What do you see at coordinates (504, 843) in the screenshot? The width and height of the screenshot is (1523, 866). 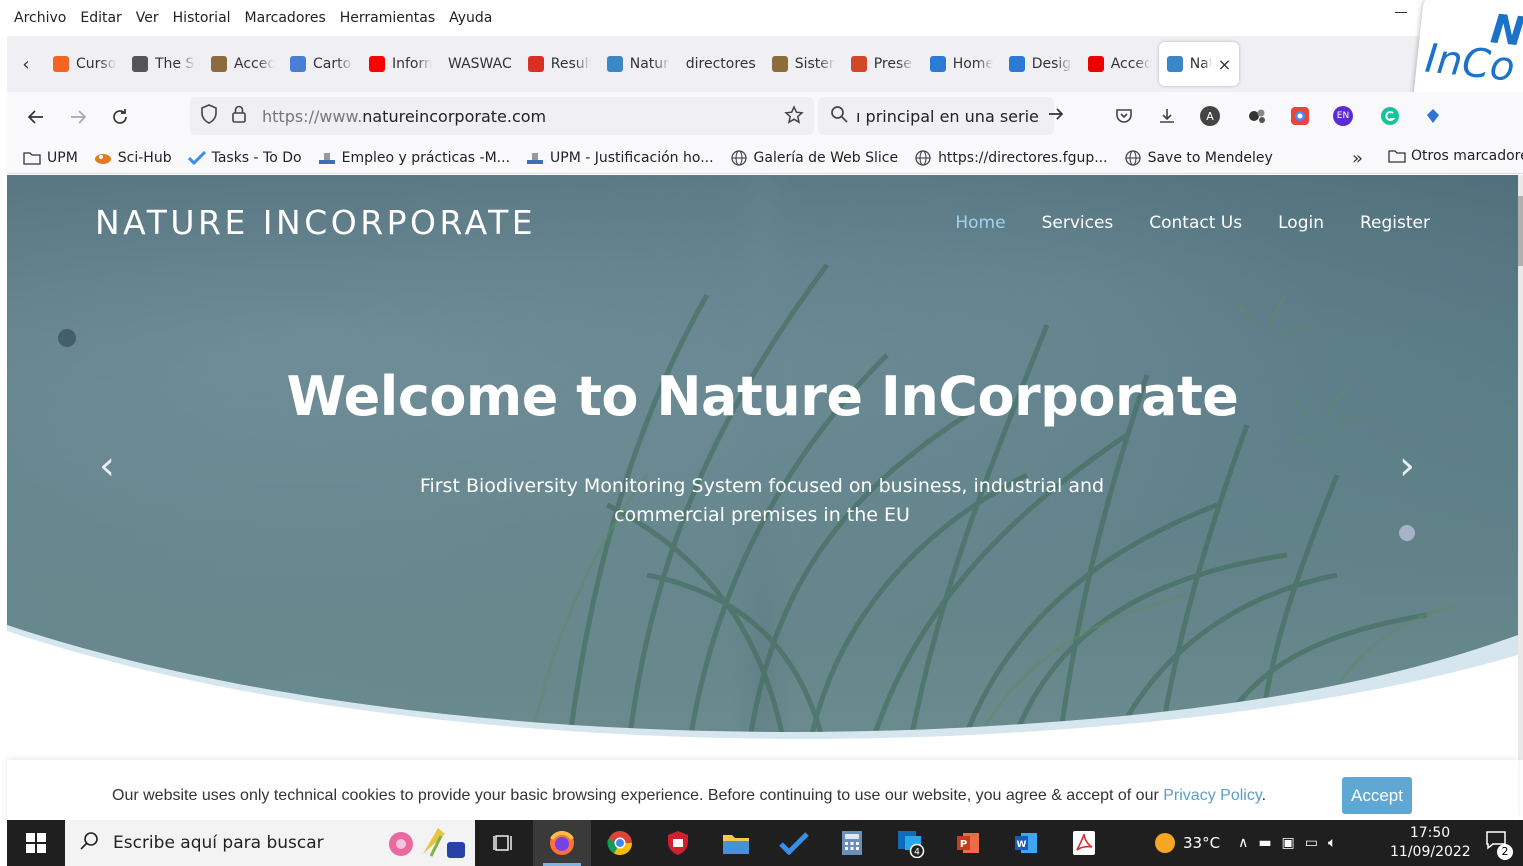 I see `task-view-button` at bounding box center [504, 843].